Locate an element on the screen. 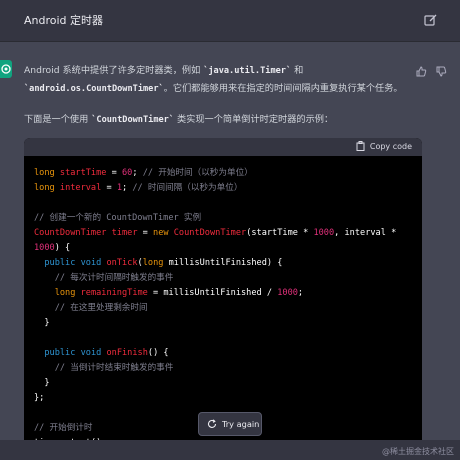  try-again-button: Try again is located at coordinates (230, 424).